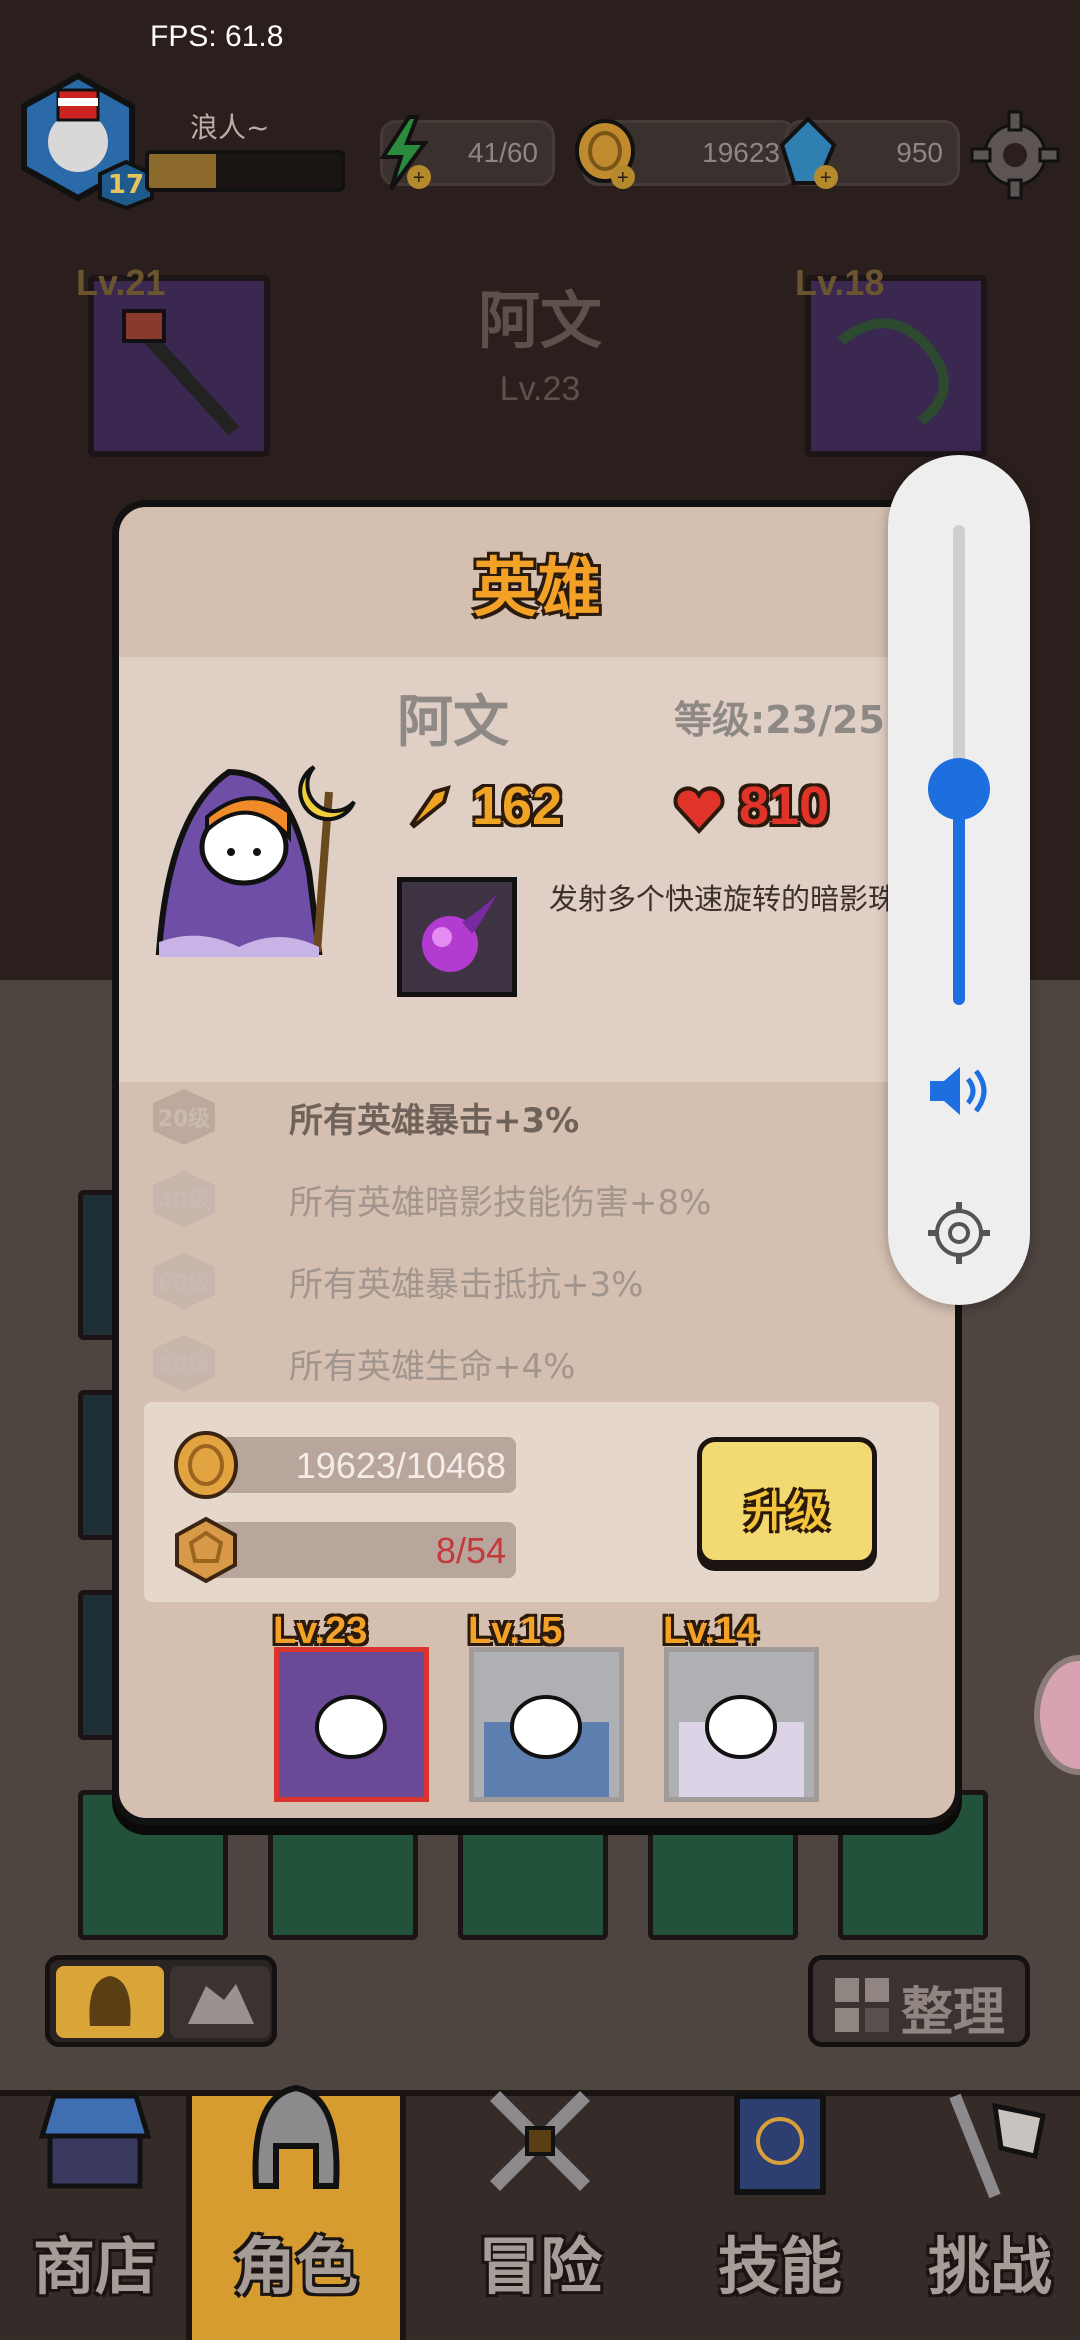  What do you see at coordinates (206, 1465) in the screenshot?
I see `coin-icon` at bounding box center [206, 1465].